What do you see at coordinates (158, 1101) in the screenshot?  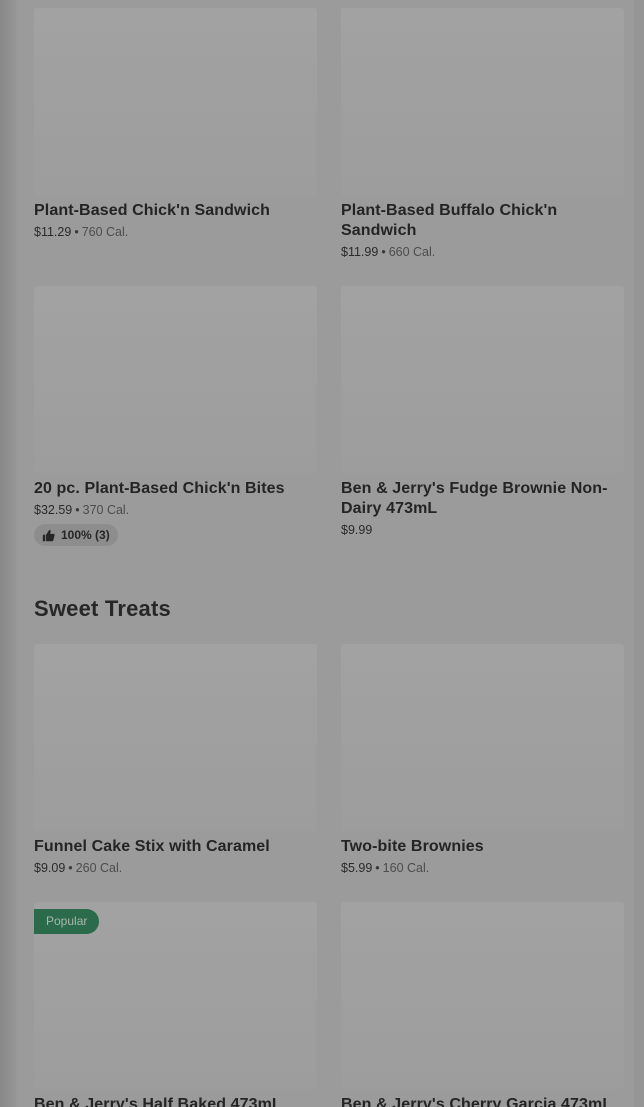 I see `item-name: Ben & Jerry's Half Baked 473mL` at bounding box center [158, 1101].